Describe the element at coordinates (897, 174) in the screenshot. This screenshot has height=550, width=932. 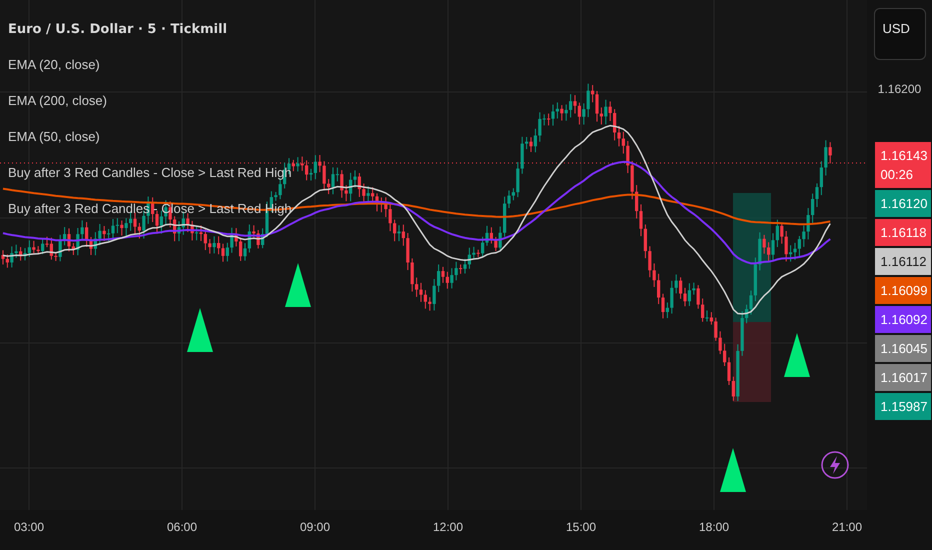
I see `countdown-timer: 00:26` at that location.